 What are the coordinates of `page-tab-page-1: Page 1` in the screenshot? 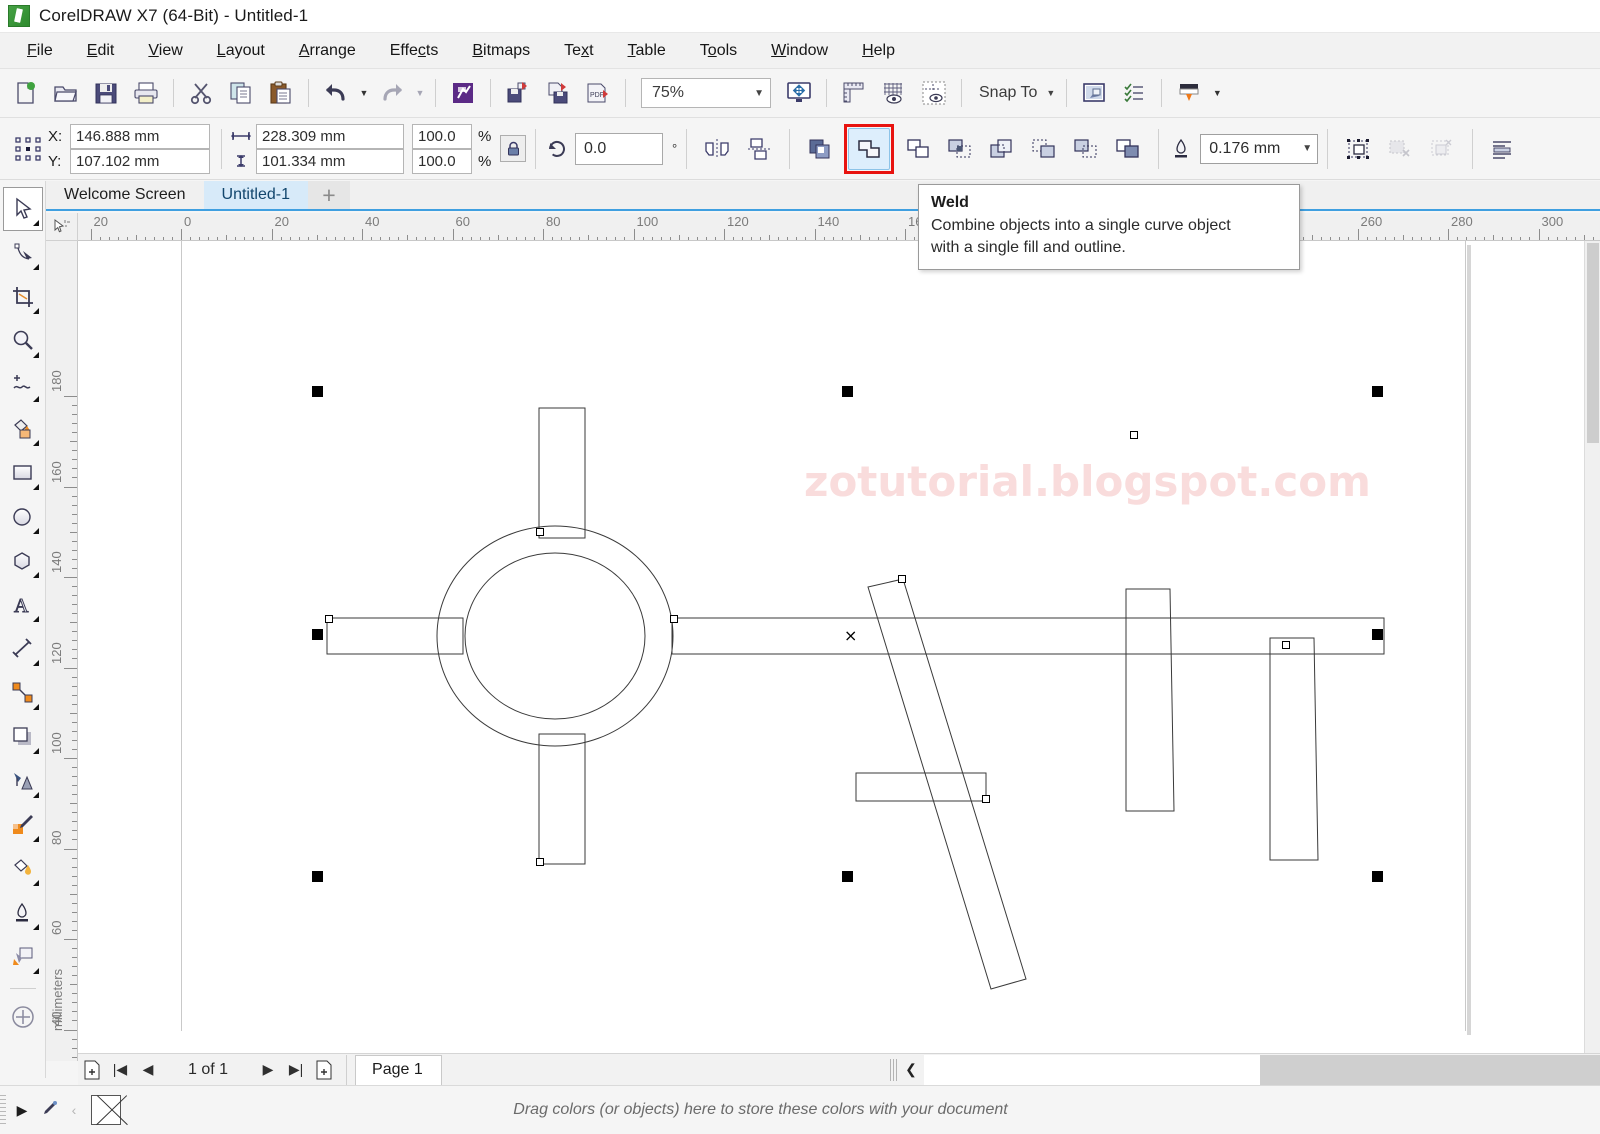 It's located at (398, 1069).